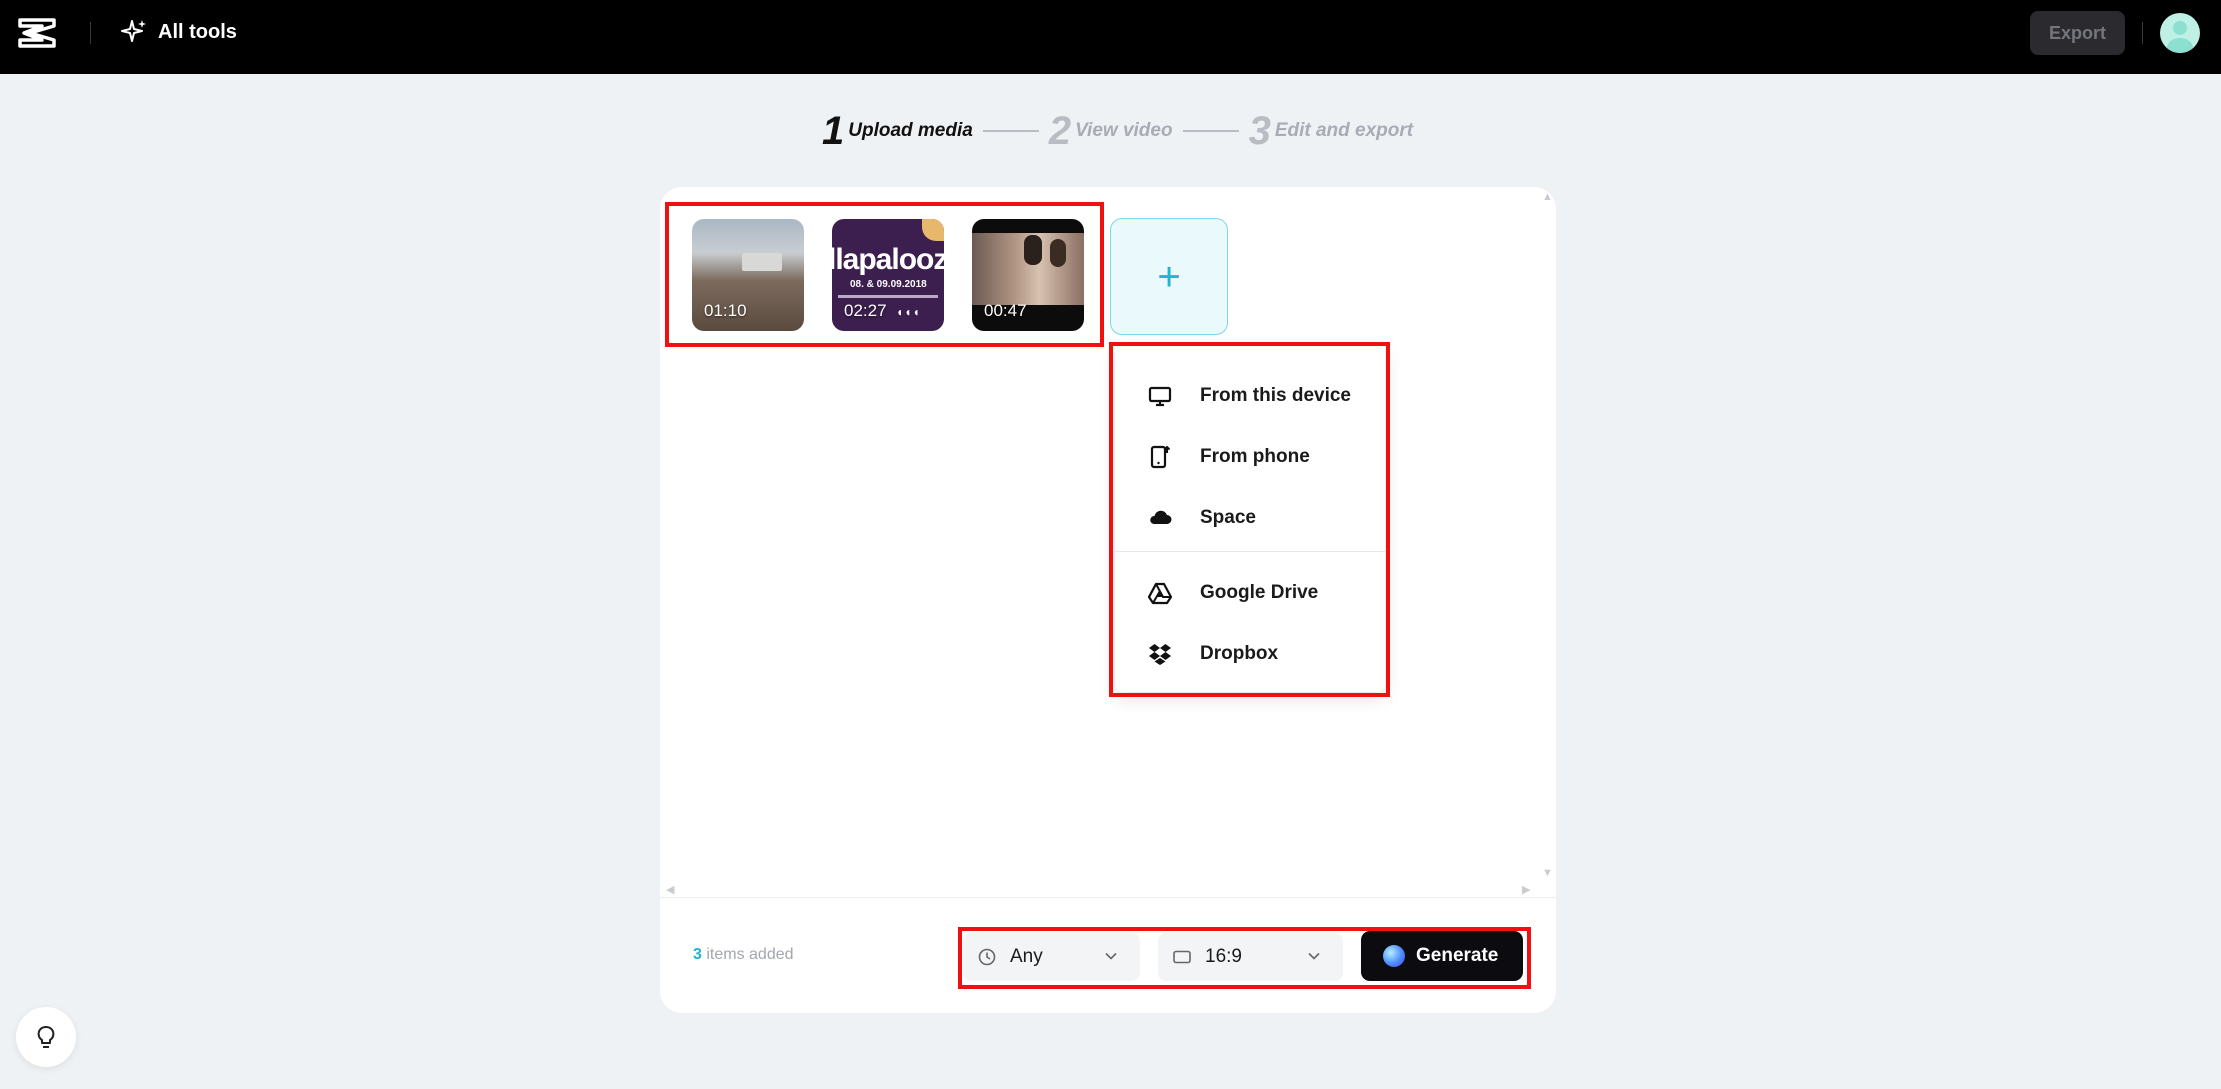 This screenshot has height=1089, width=2221. I want to click on step-label: Edit and export, so click(1344, 130).